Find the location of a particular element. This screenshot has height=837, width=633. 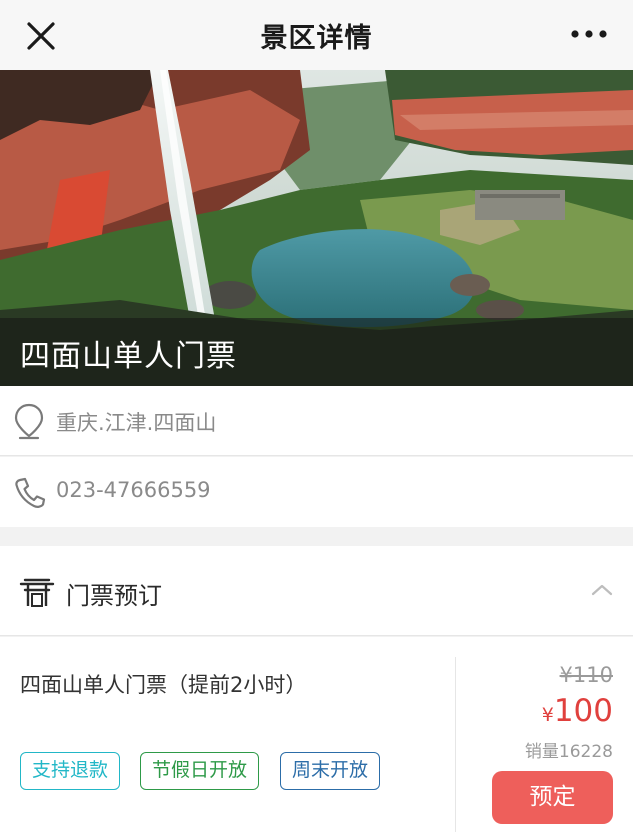

more-icon is located at coordinates (589, 34).